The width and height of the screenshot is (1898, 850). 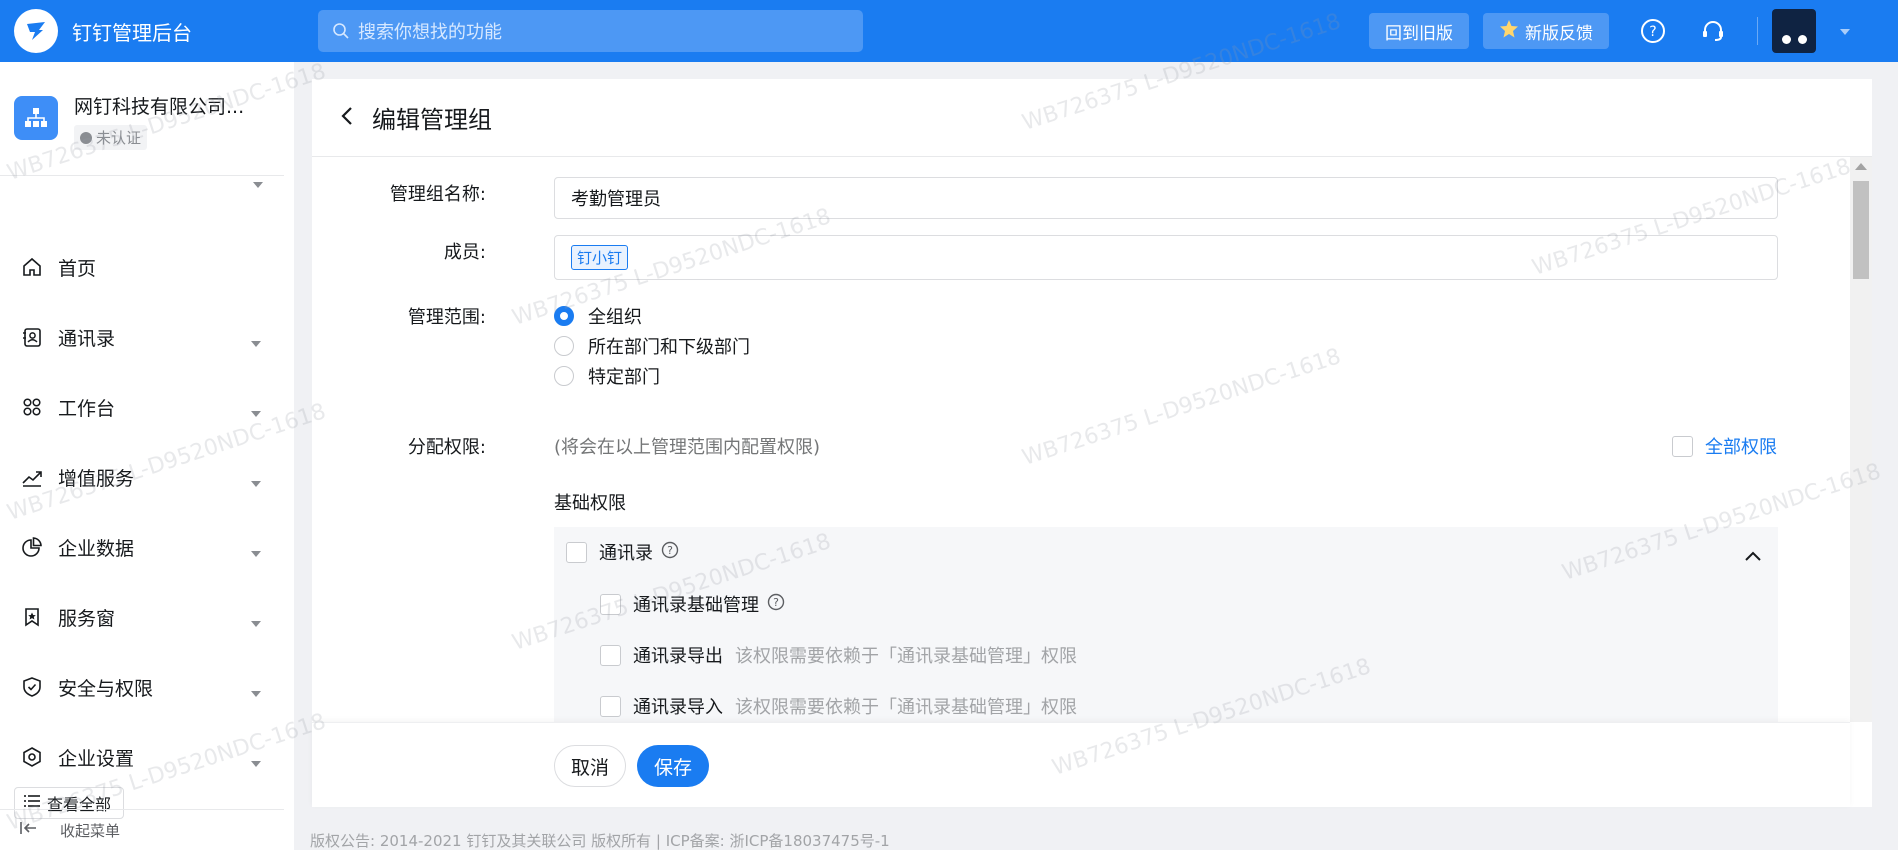 What do you see at coordinates (590, 31) in the screenshot?
I see `search-input: 搜索你想找的功能` at bounding box center [590, 31].